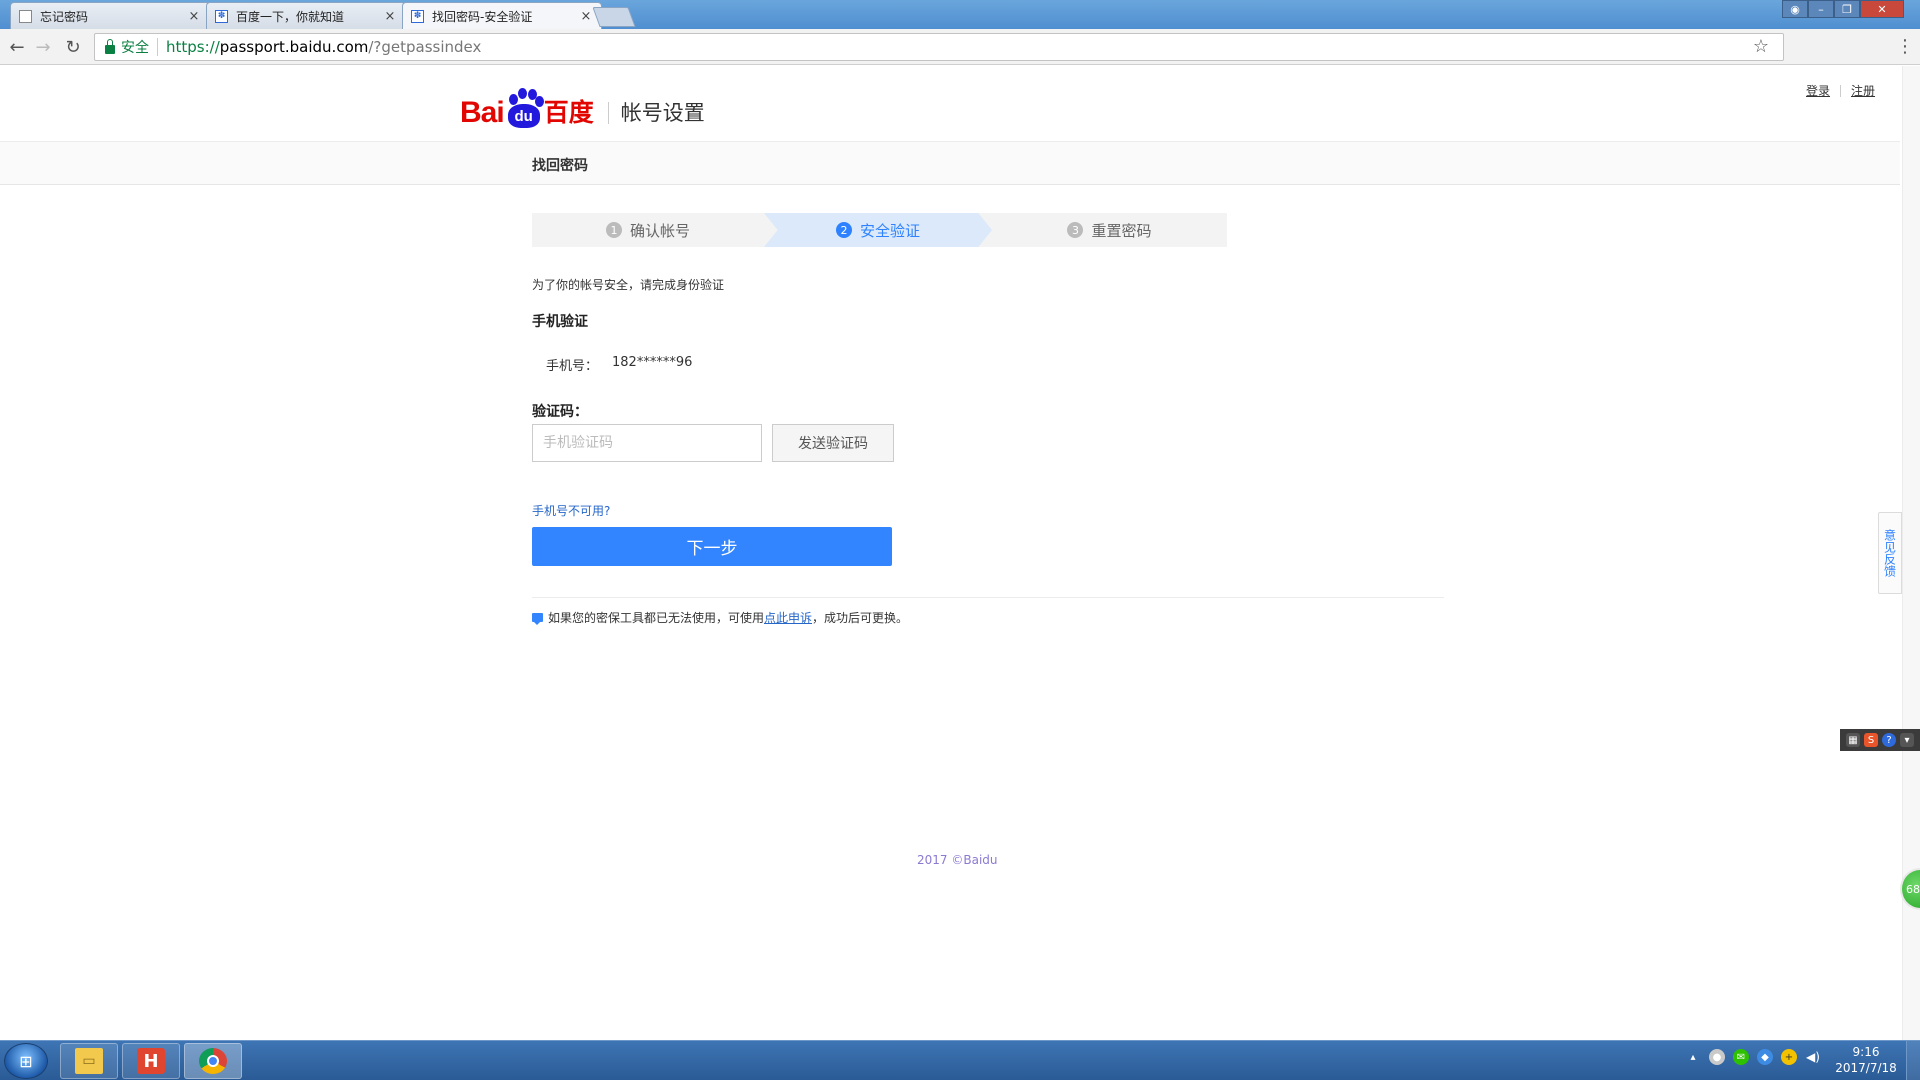 This screenshot has height=1080, width=1920. What do you see at coordinates (1853, 740) in the screenshot?
I see `grid-icon: ▦` at bounding box center [1853, 740].